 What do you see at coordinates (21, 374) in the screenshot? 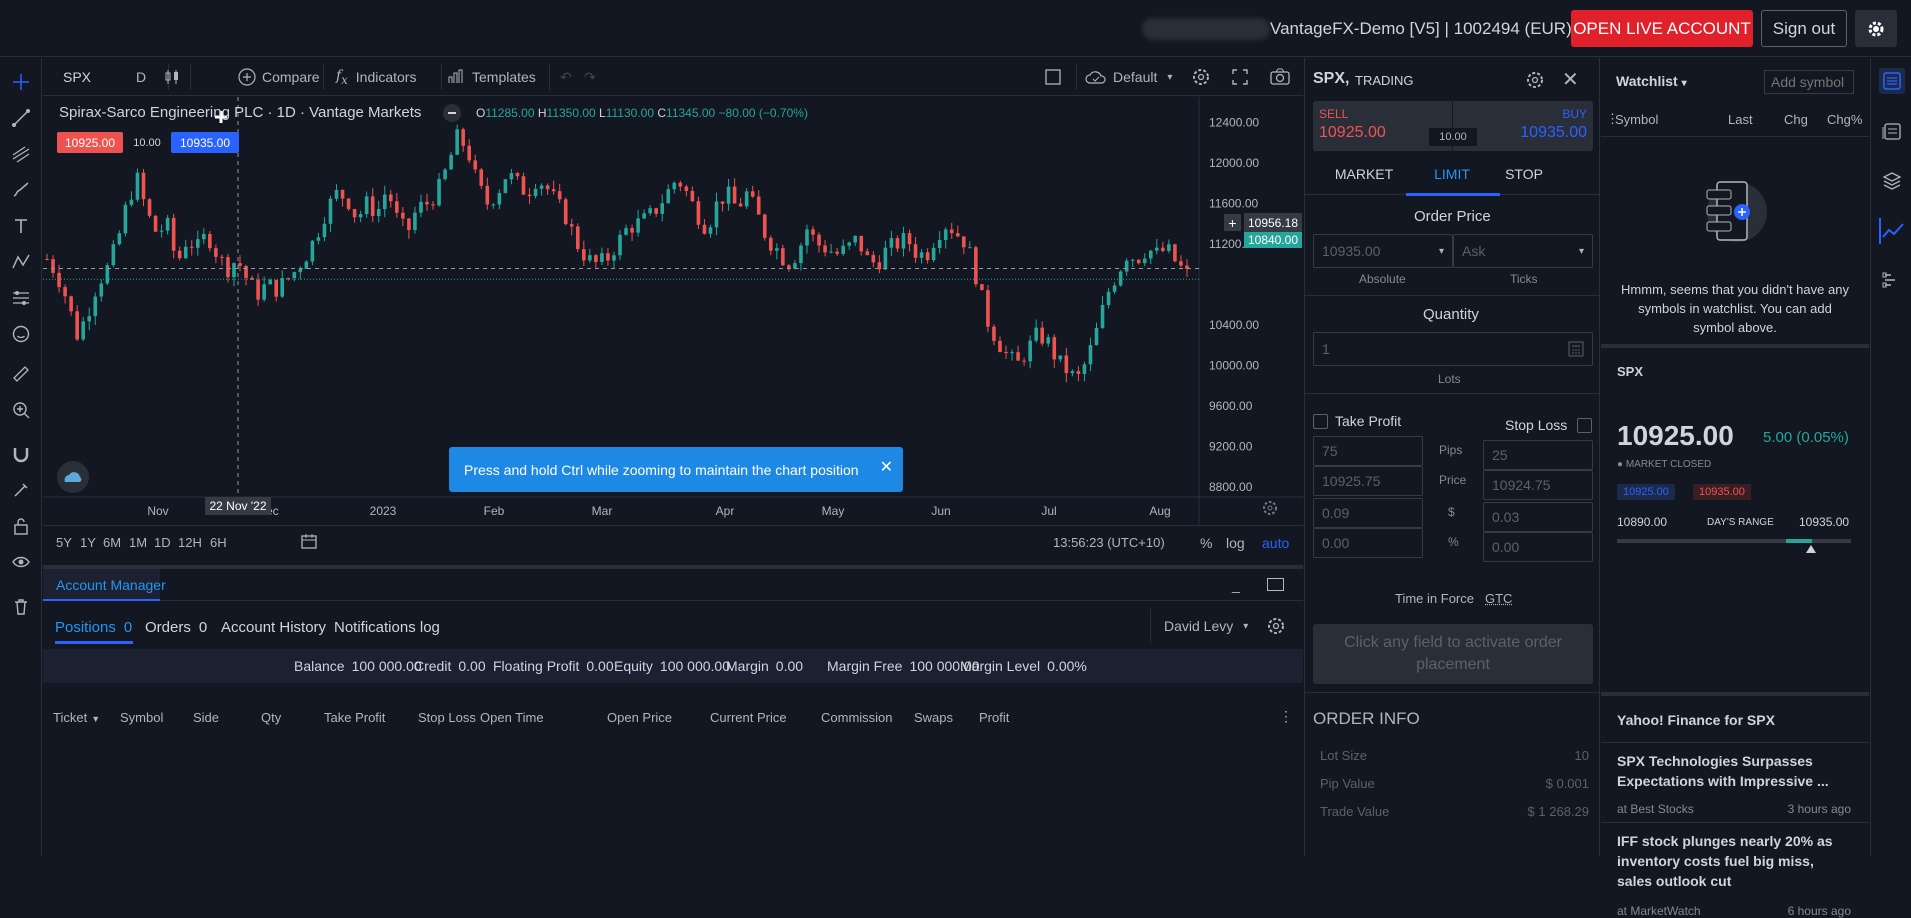
I see `ruler-icon` at bounding box center [21, 374].